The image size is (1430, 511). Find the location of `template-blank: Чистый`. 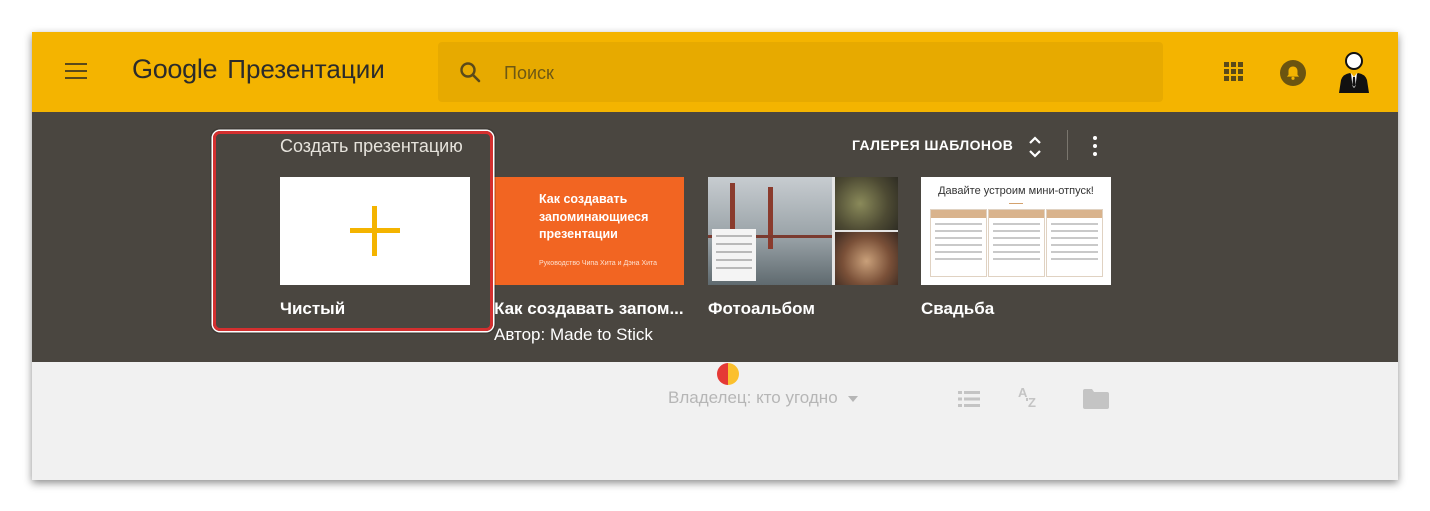

template-blank: Чистый is located at coordinates (375, 248).